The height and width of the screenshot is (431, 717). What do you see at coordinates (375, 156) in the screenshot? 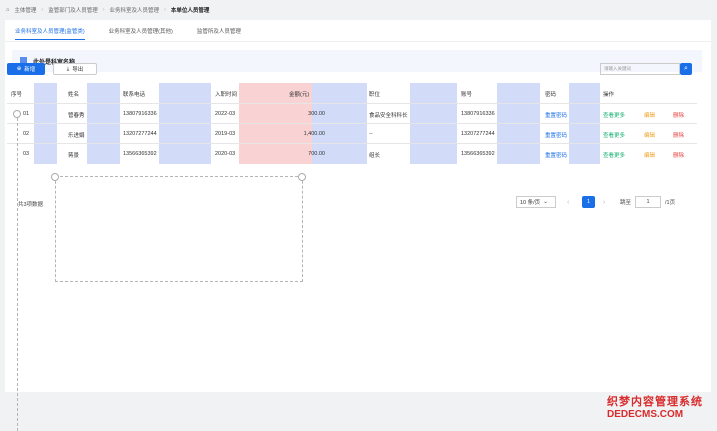
I see `cell-position: 组长` at bounding box center [375, 156].